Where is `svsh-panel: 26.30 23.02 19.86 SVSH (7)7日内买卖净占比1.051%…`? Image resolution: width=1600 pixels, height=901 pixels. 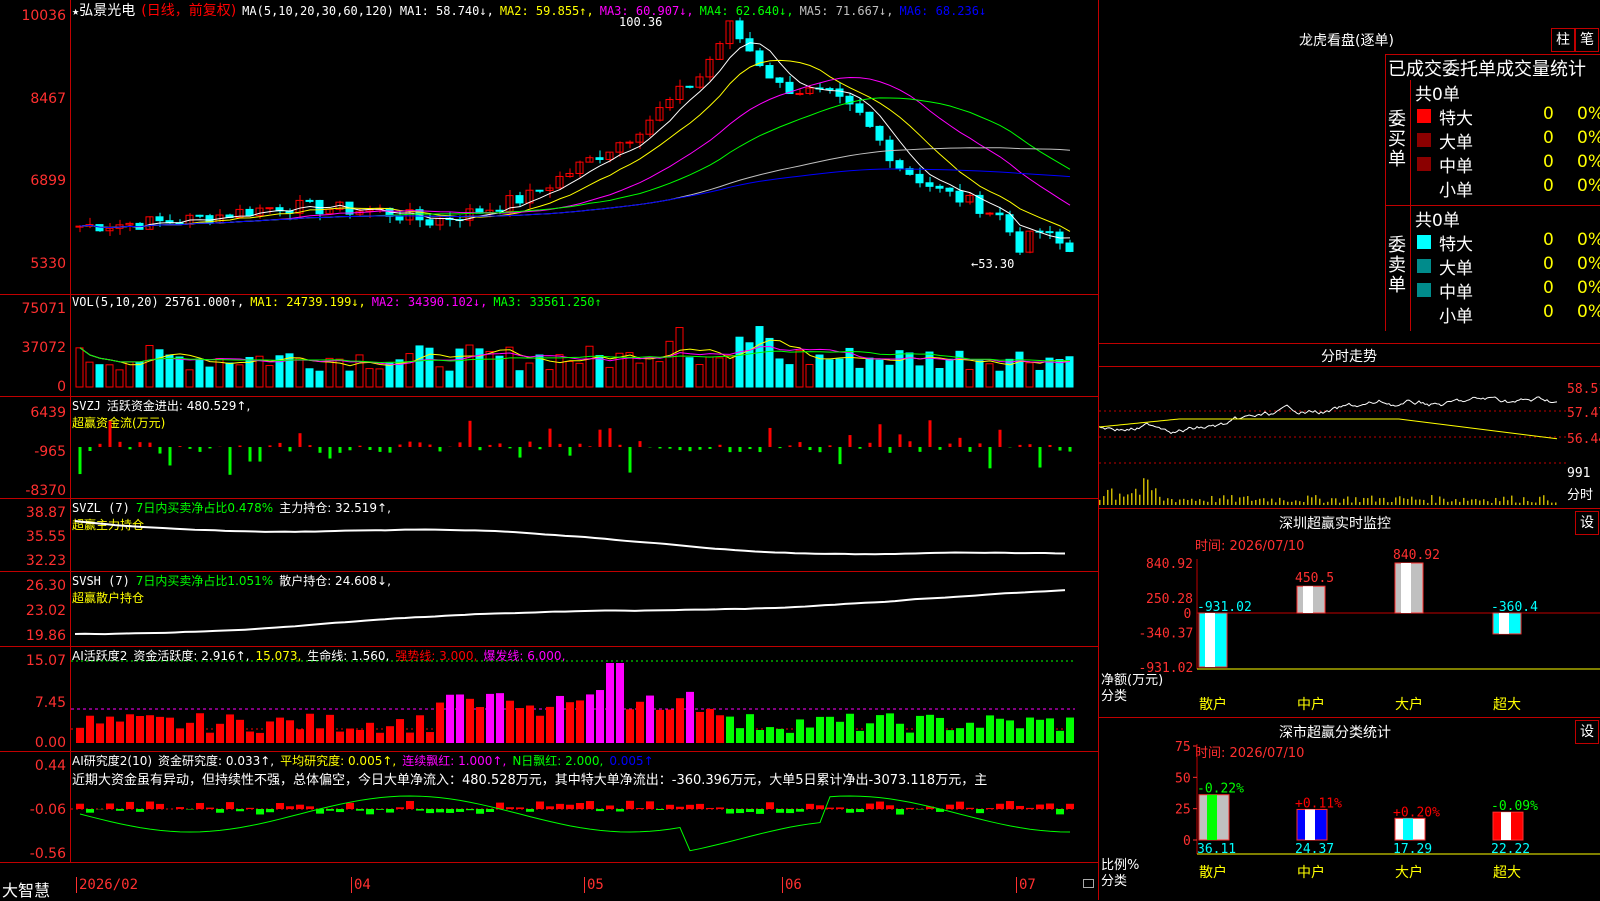 svsh-panel: 26.30 23.02 19.86 SVSH (7)7日内买卖净占比1.051%… is located at coordinates (549, 609).